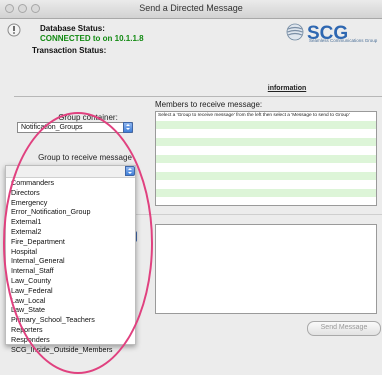 The height and width of the screenshot is (375, 382). Describe the element at coordinates (343, 40) in the screenshot. I see `logo-subtitle: Seamless Communications Group` at that location.